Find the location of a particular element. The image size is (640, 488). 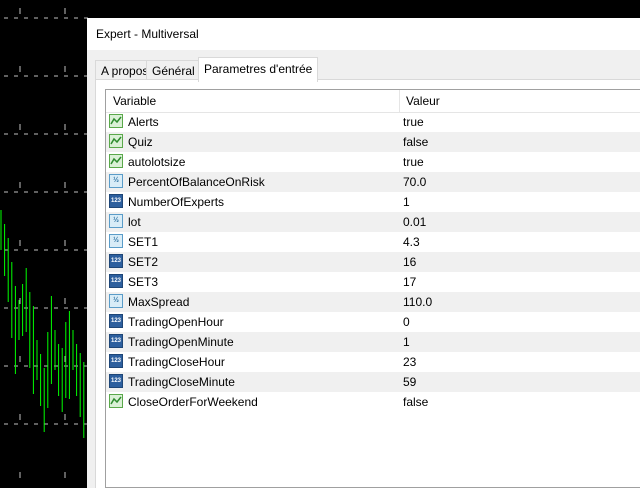

table-row: 123 TradingCloseHour 23 is located at coordinates (373, 362).